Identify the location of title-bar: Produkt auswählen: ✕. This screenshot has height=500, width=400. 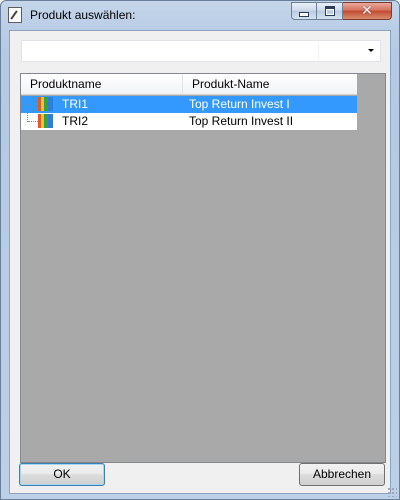
(200, 15).